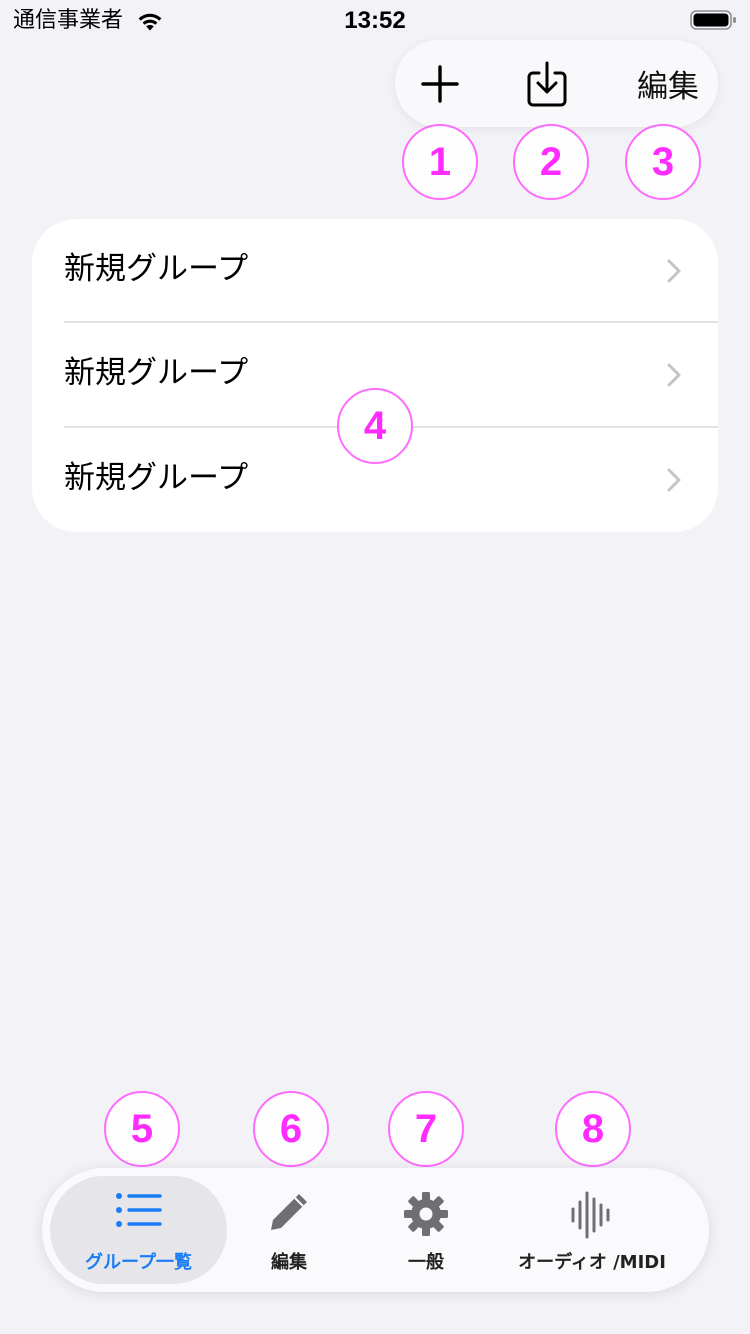 The image size is (750, 1334). I want to click on toolbar: 編集, so click(556, 83).